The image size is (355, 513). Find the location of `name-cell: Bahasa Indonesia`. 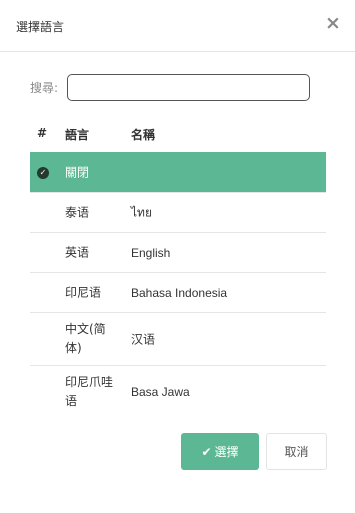

name-cell: Bahasa Indonesia is located at coordinates (179, 292).